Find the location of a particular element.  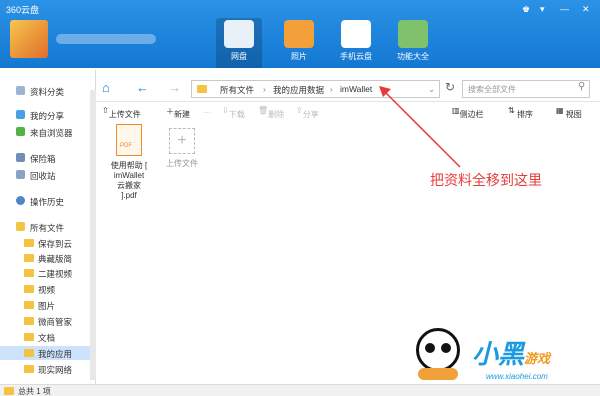

folder-item: 二建视频 is located at coordinates (46, 273).